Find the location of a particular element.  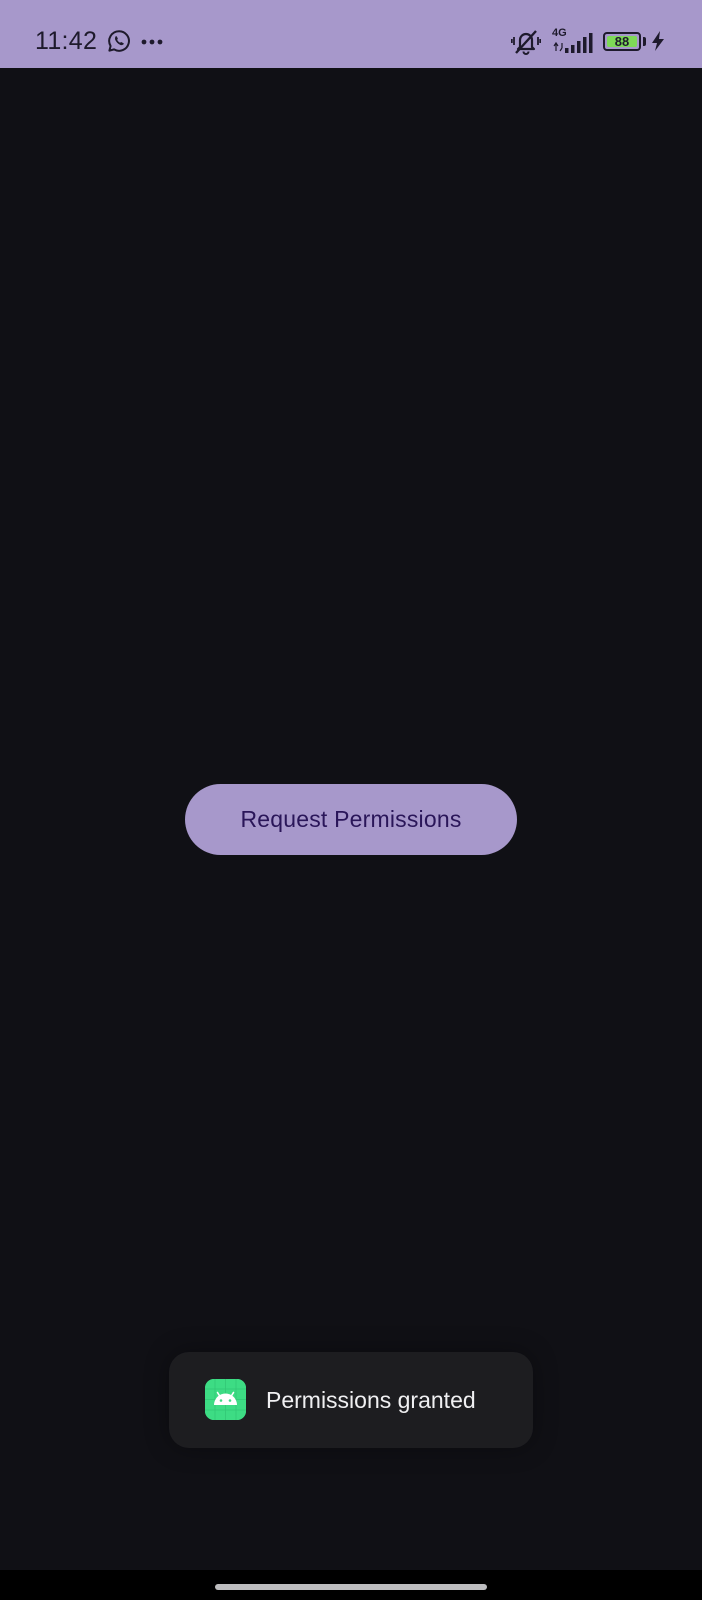

battery-tip is located at coordinates (644, 41).